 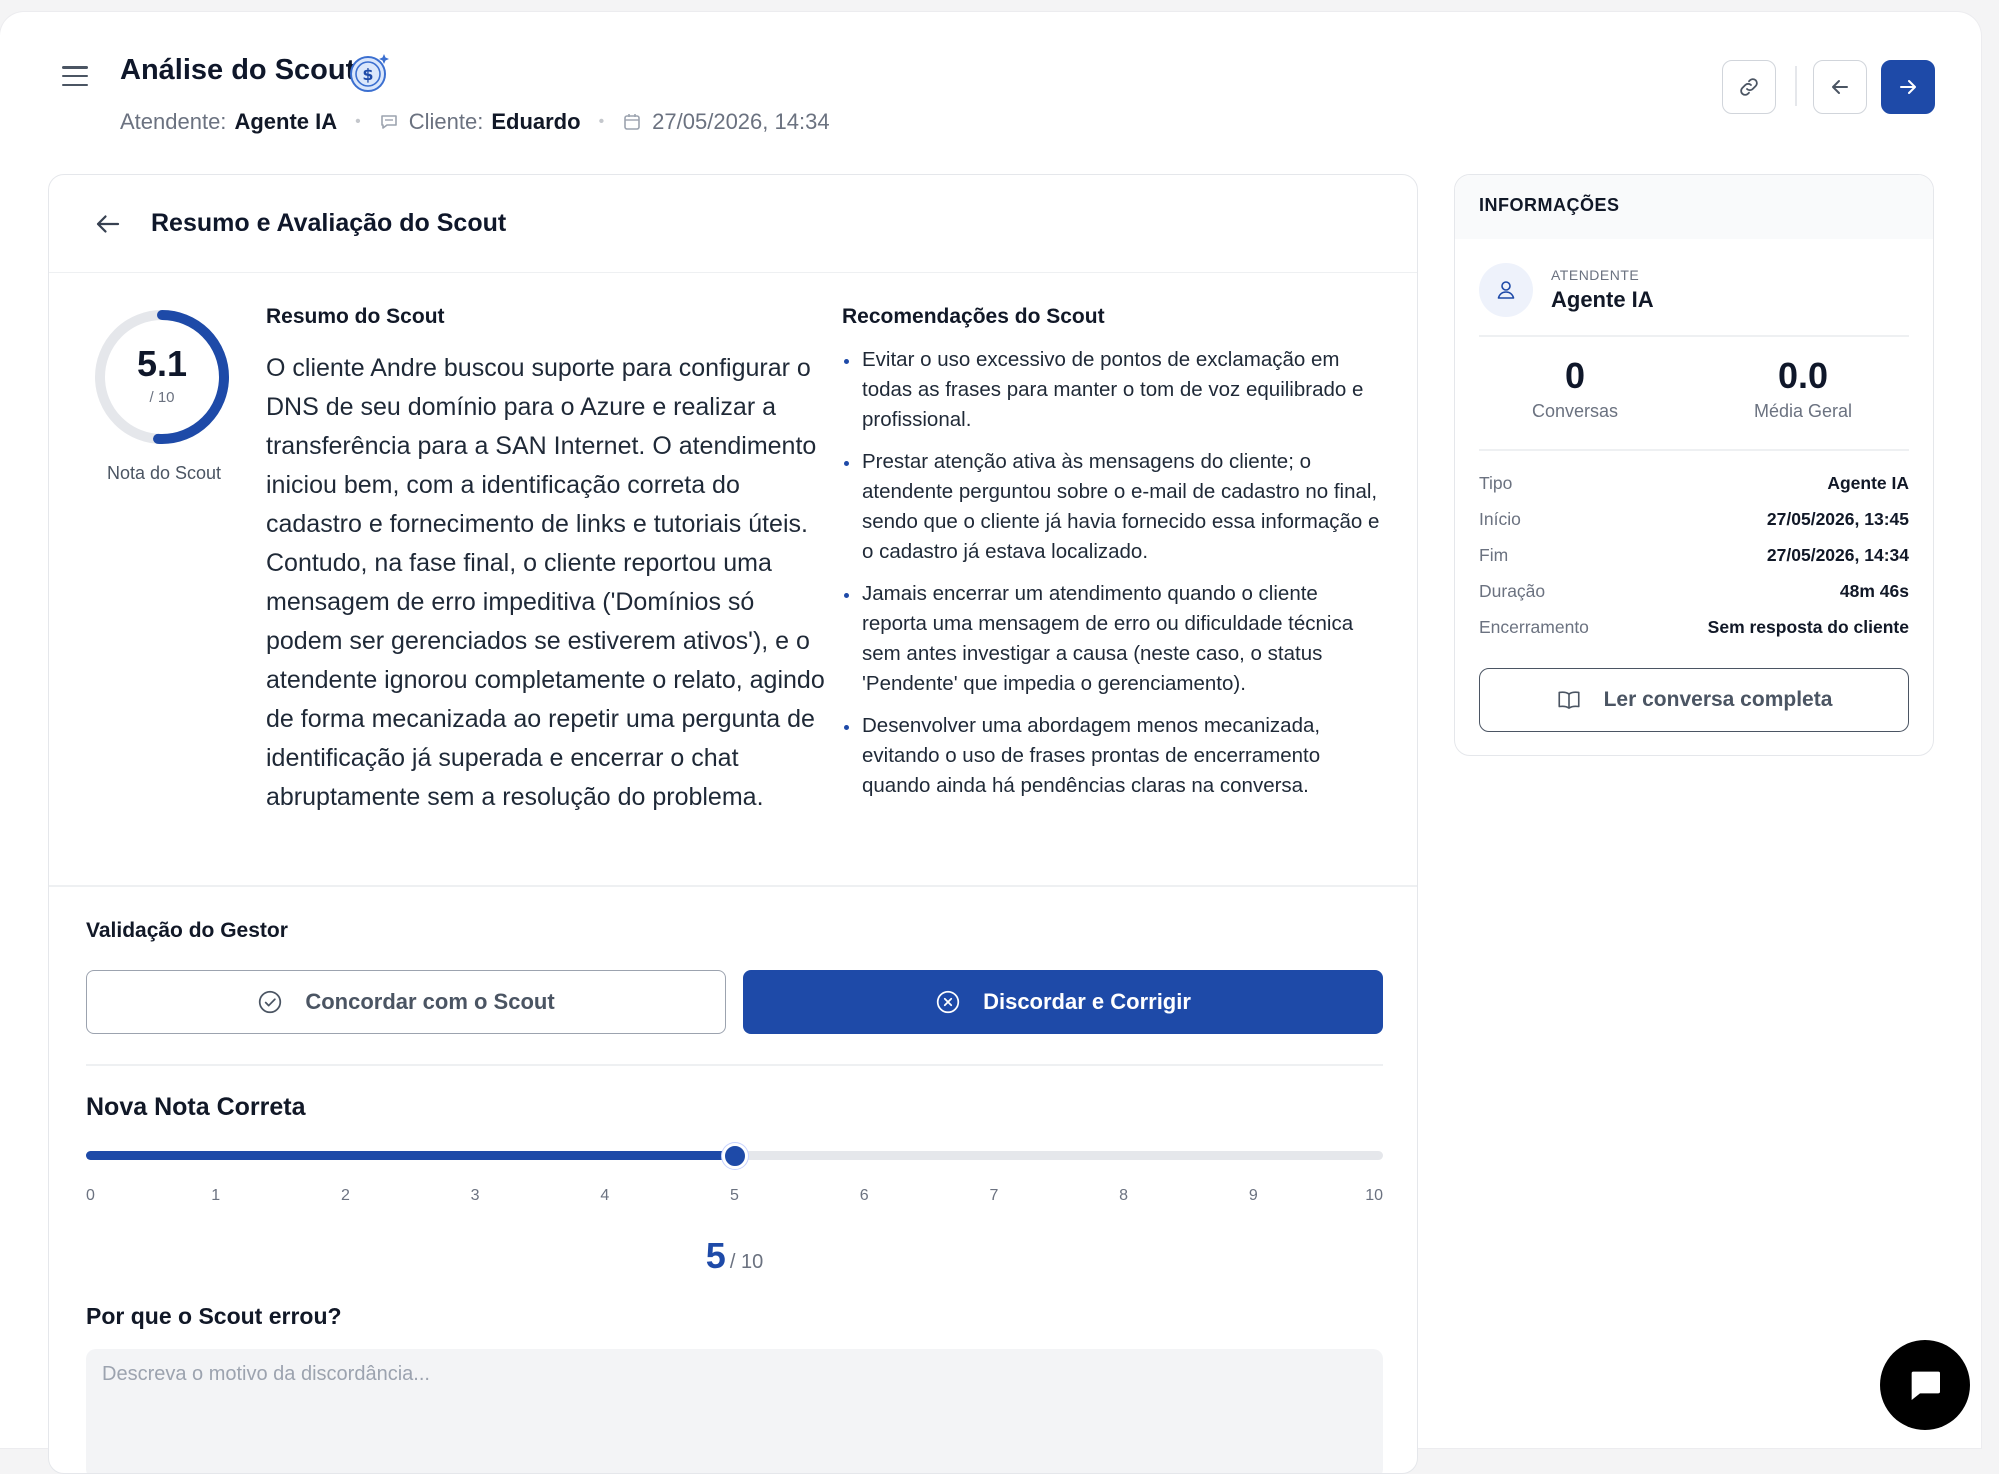 I want to click on arrow-right-icon, so click(x=1908, y=87).